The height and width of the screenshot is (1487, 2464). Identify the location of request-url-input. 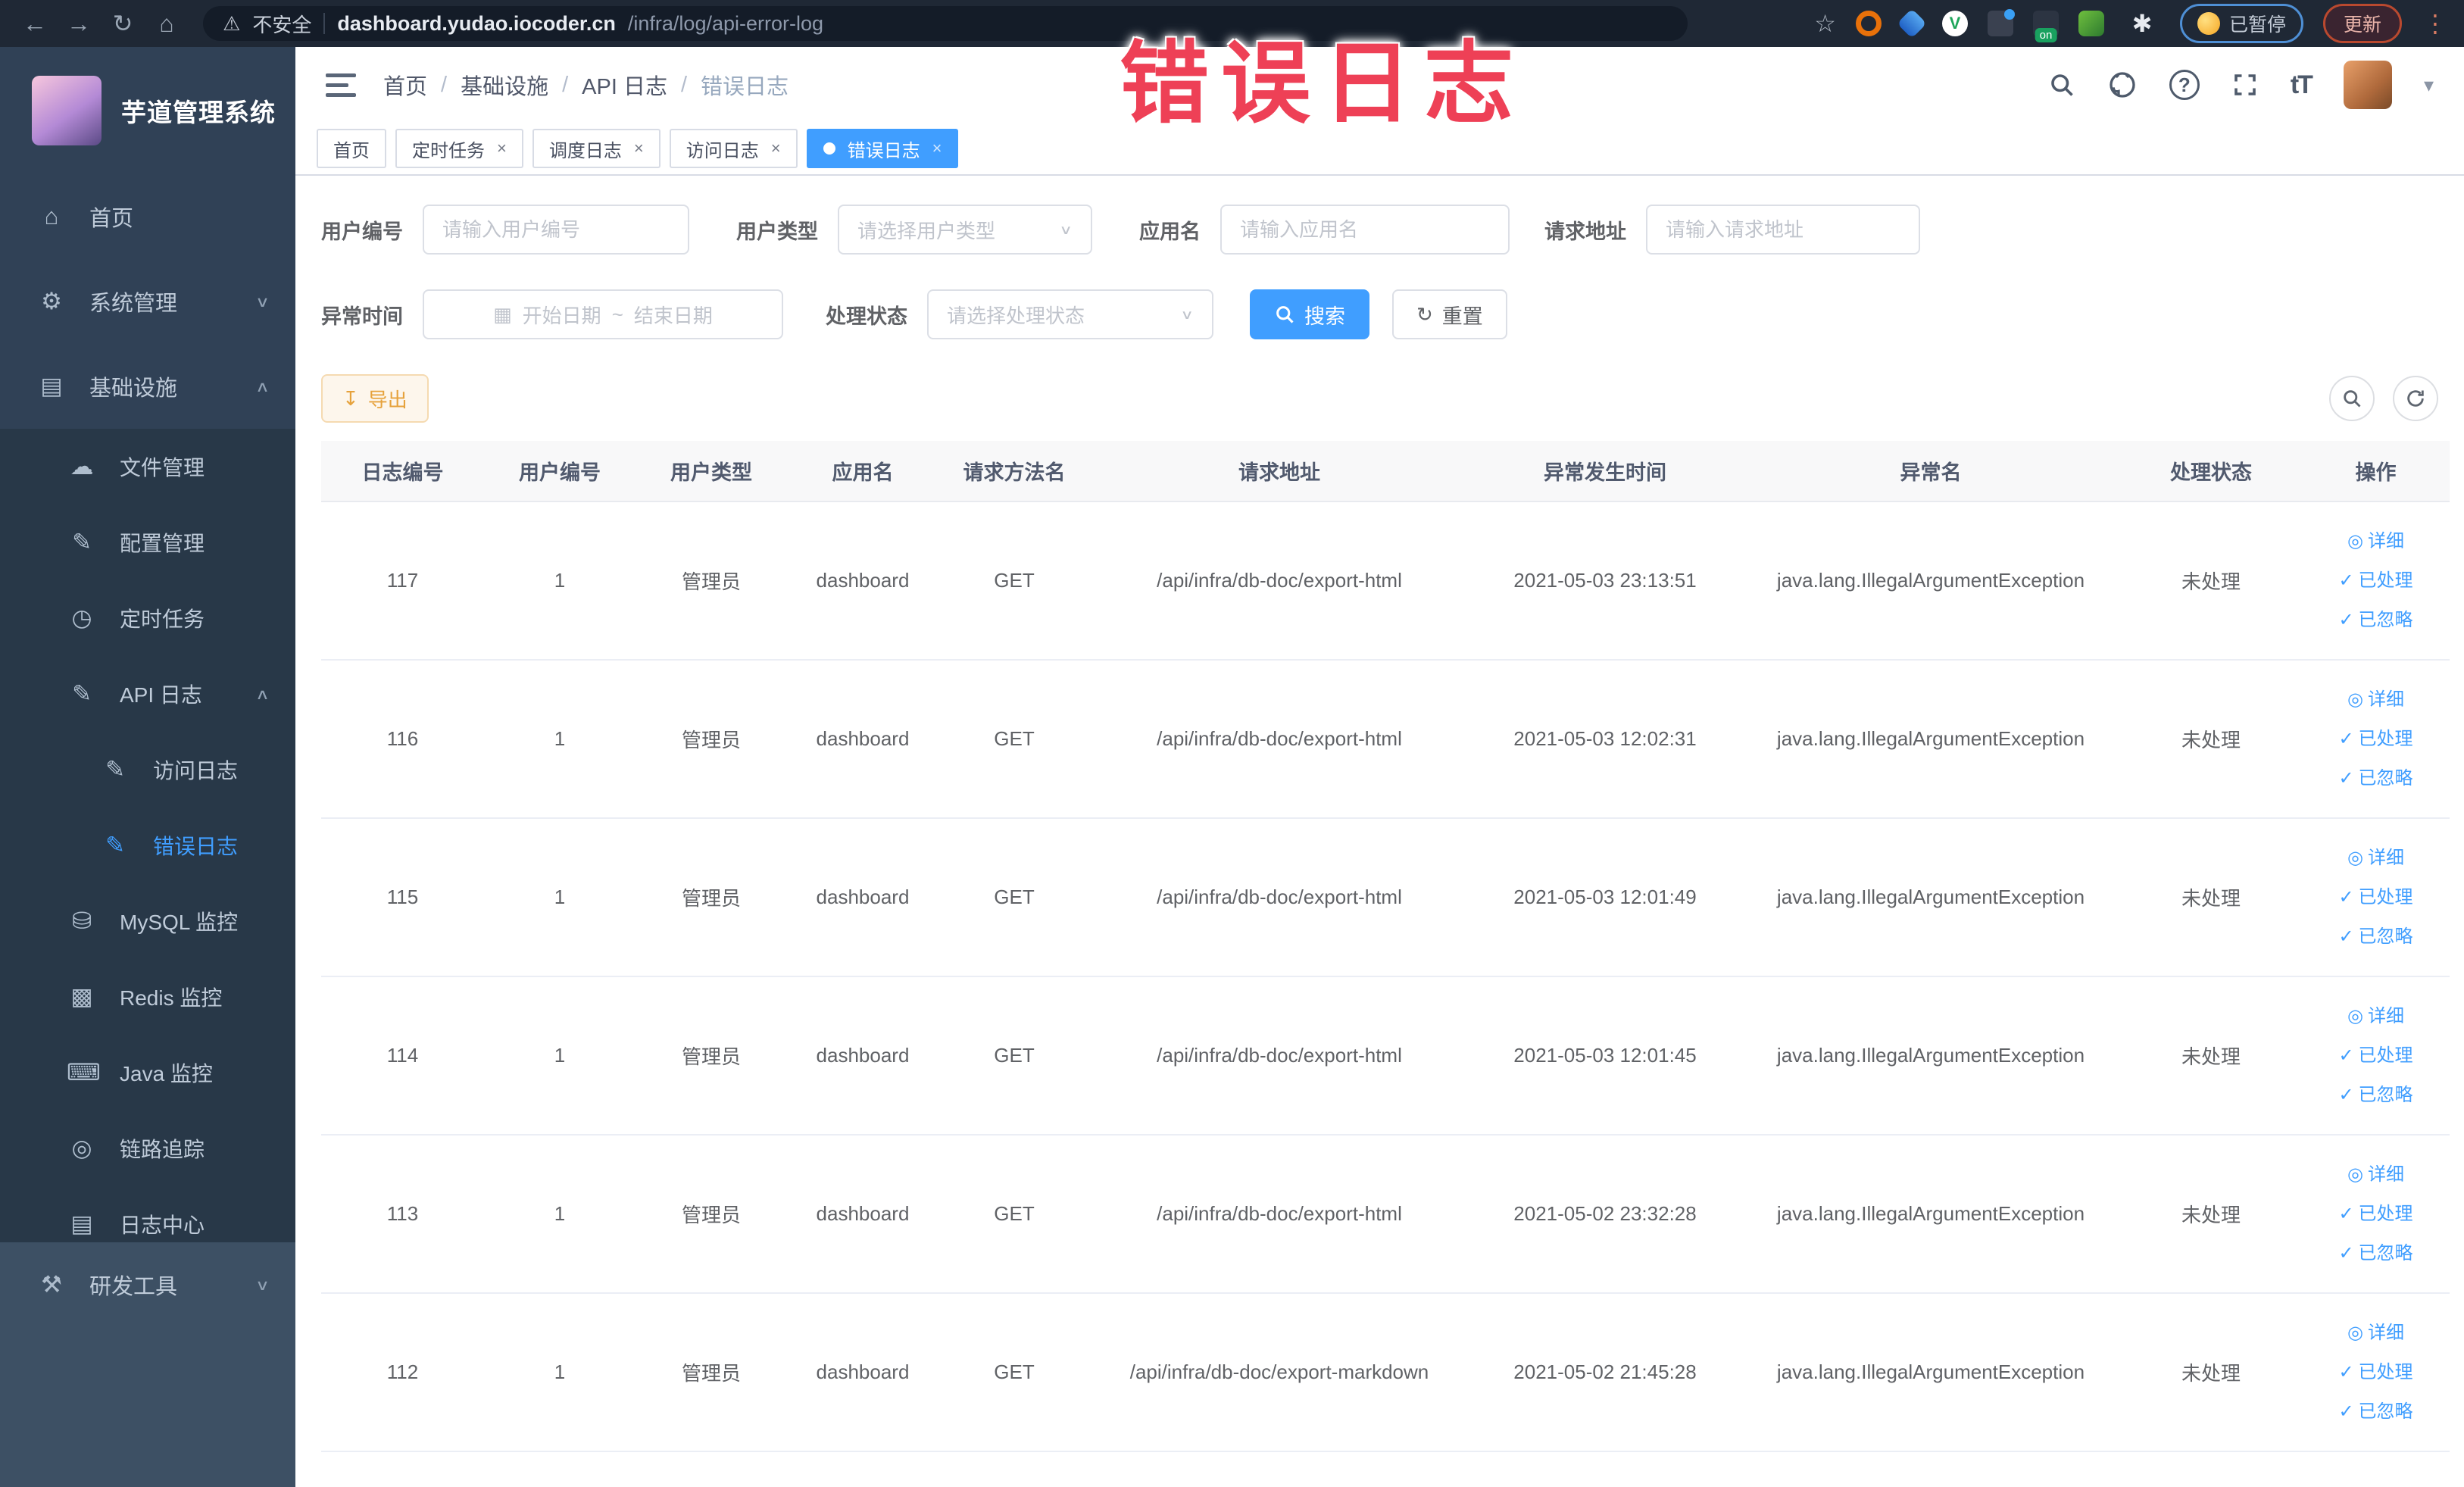
(1783, 229).